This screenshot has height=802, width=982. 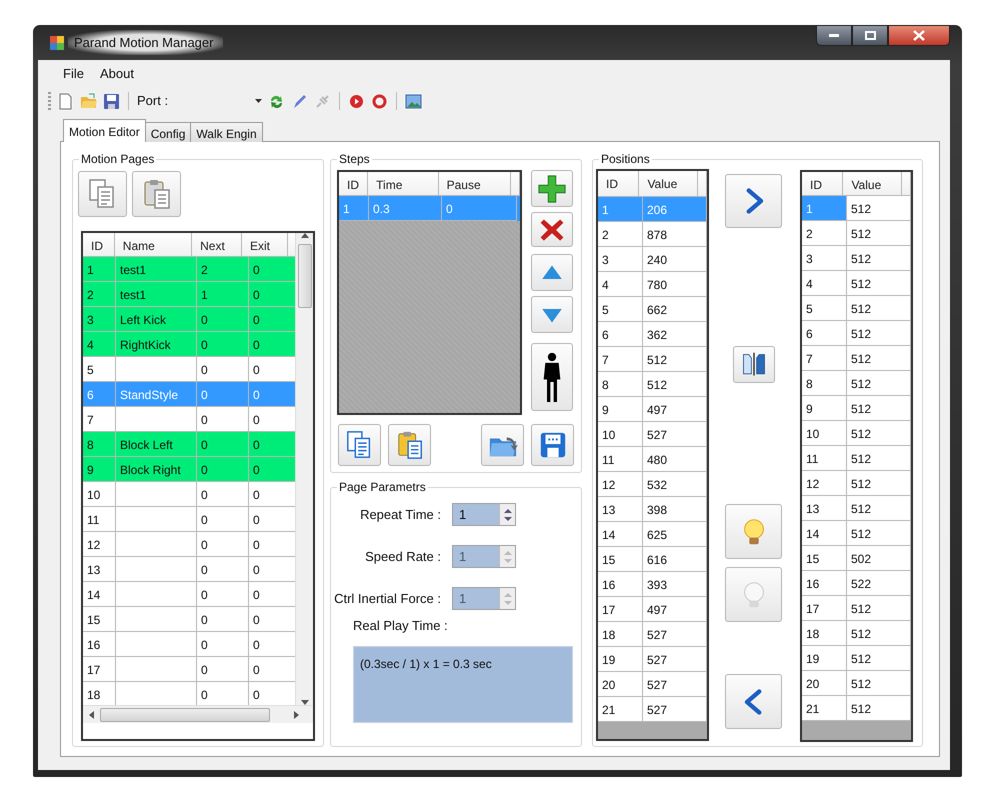 What do you see at coordinates (413, 101) in the screenshot?
I see `picture-button` at bounding box center [413, 101].